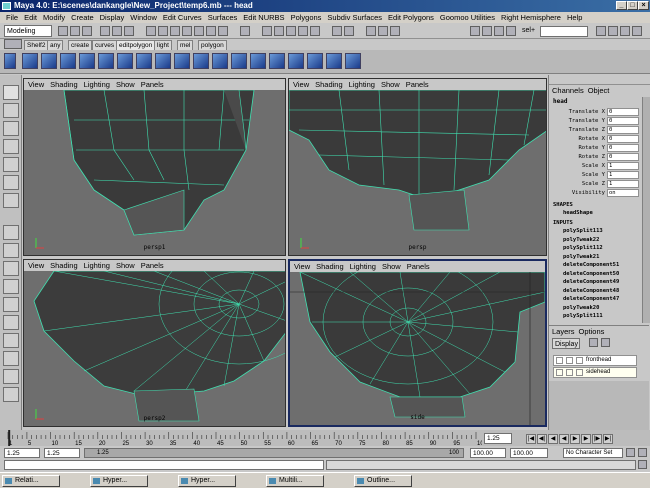 The image size is (650, 488). Describe the element at coordinates (315, 31) in the screenshot. I see `make-live-icon` at that location.